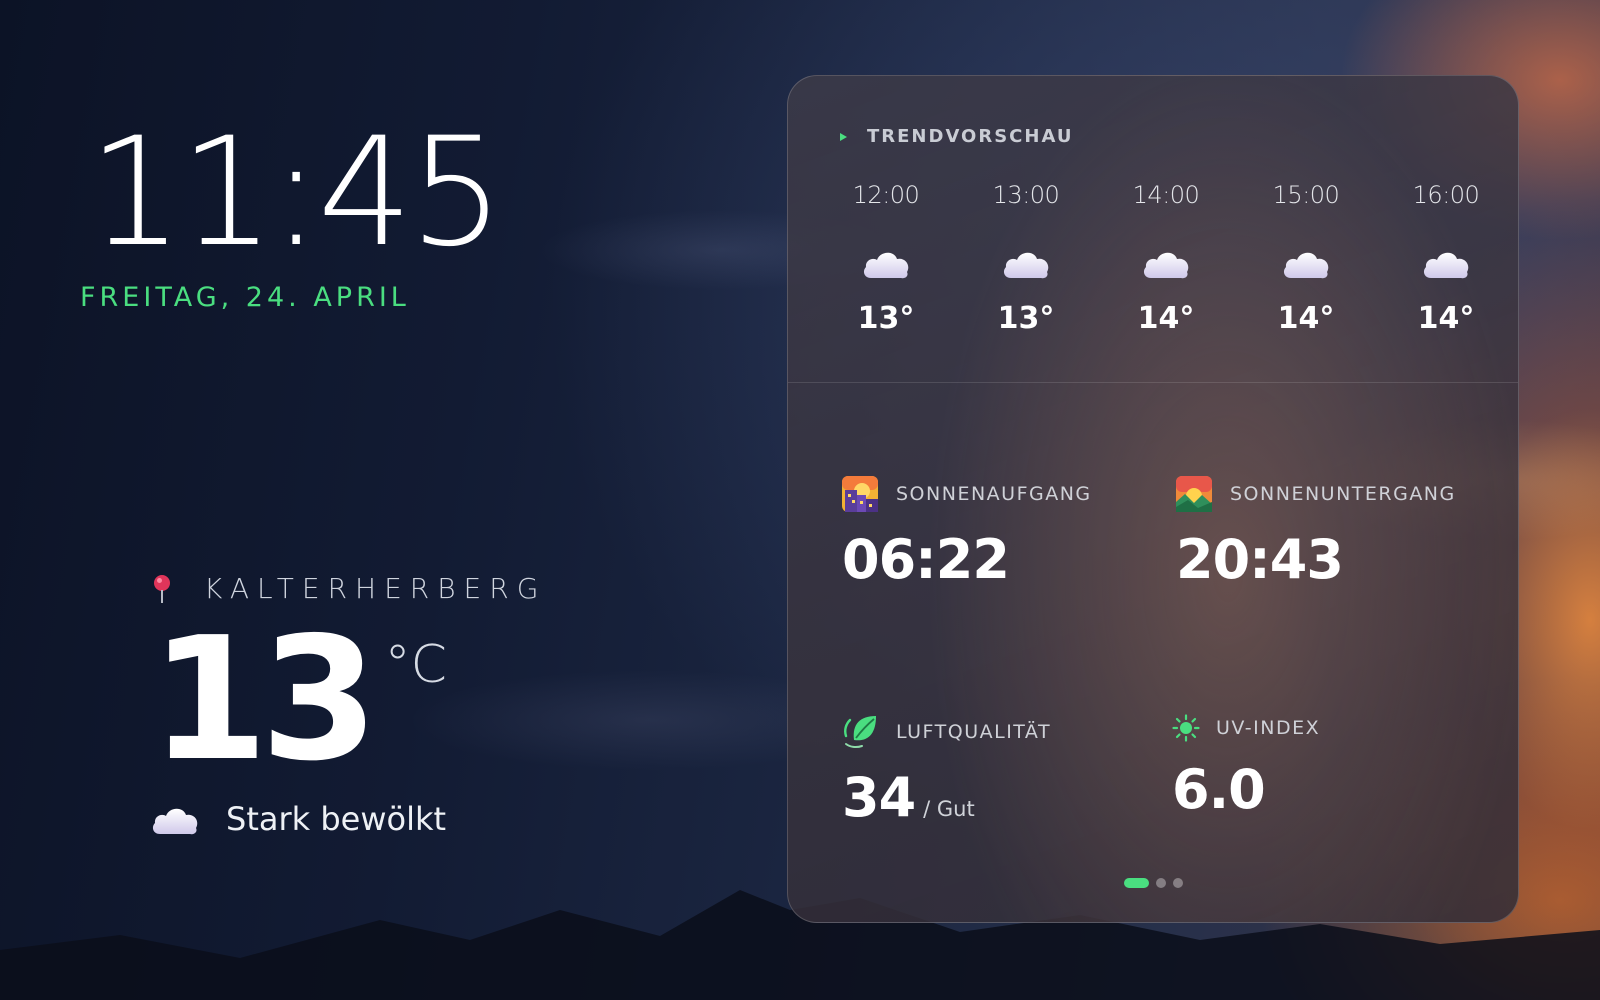 The height and width of the screenshot is (1000, 1600). Describe the element at coordinates (1026, 195) in the screenshot. I see `forecast-hour-time: 13:00` at that location.